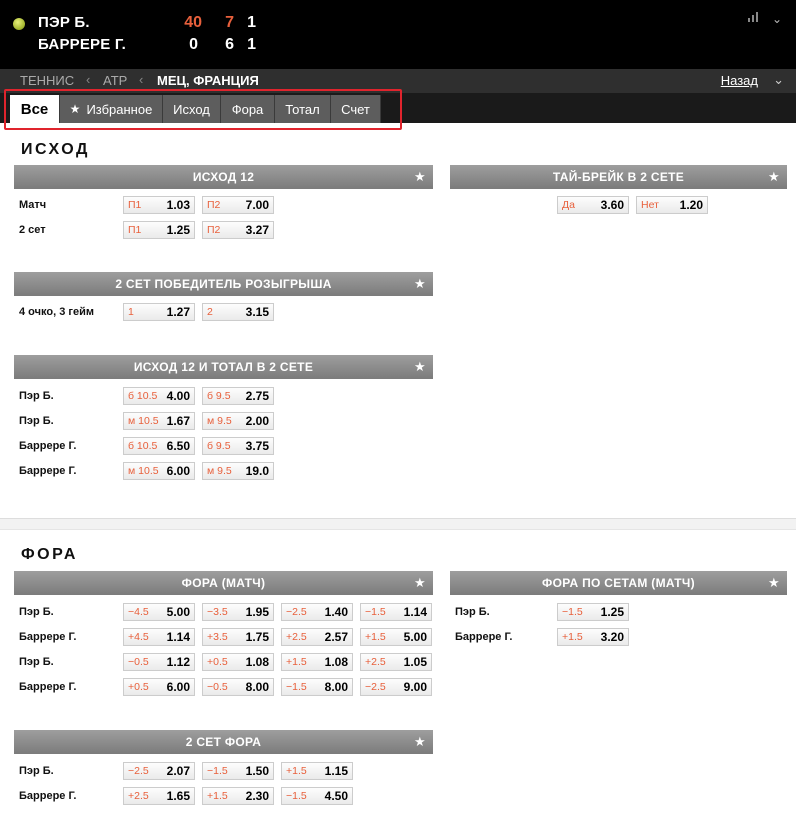 This screenshot has width=796, height=820. What do you see at coordinates (159, 312) in the screenshot?
I see `odd-button: 1 1.27` at bounding box center [159, 312].